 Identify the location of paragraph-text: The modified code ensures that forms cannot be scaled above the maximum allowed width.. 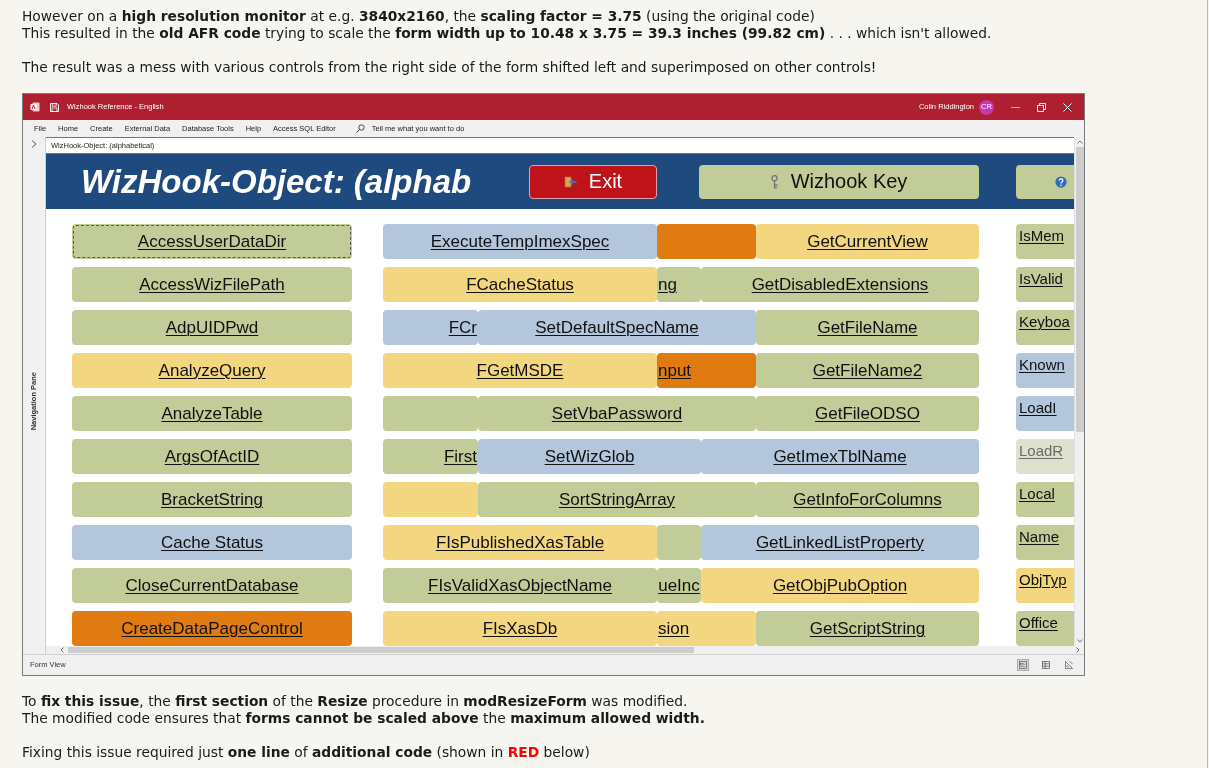
(363, 718).